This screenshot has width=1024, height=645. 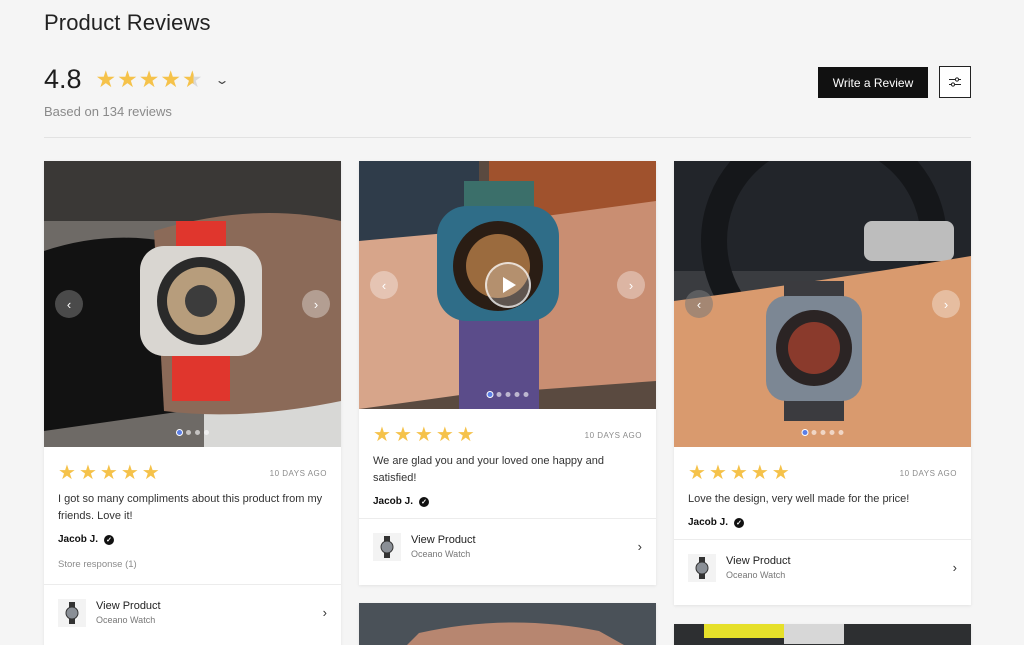 I want to click on filter-button, so click(x=955, y=82).